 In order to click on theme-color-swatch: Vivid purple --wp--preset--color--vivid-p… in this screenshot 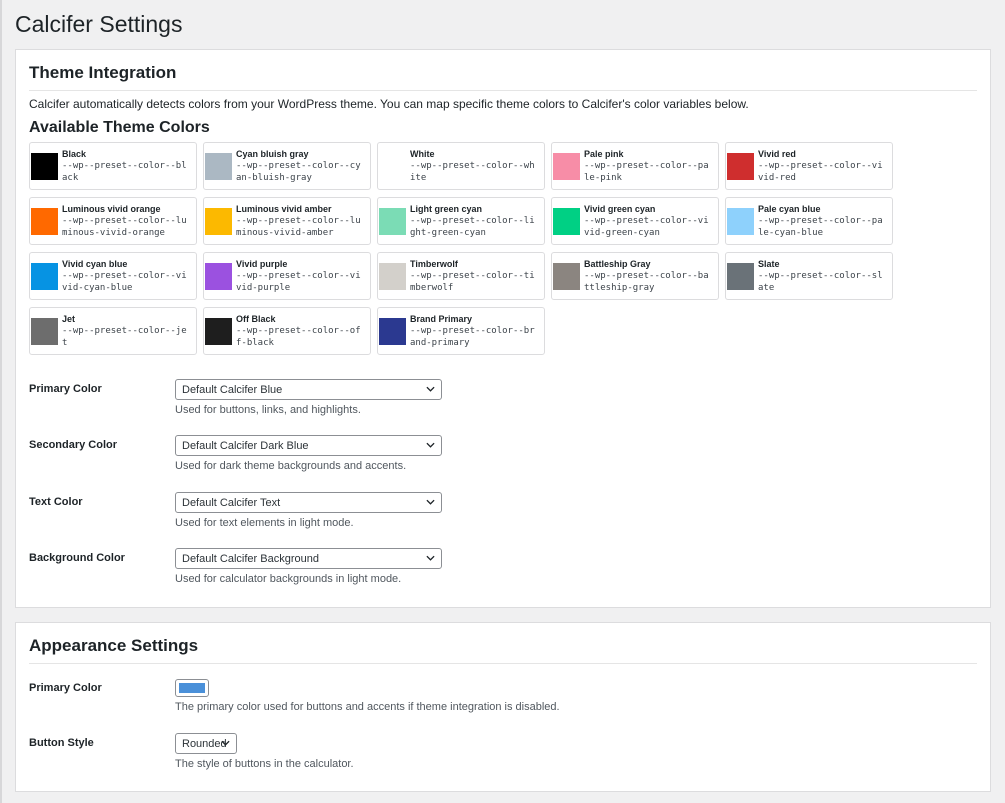, I will do `click(287, 276)`.